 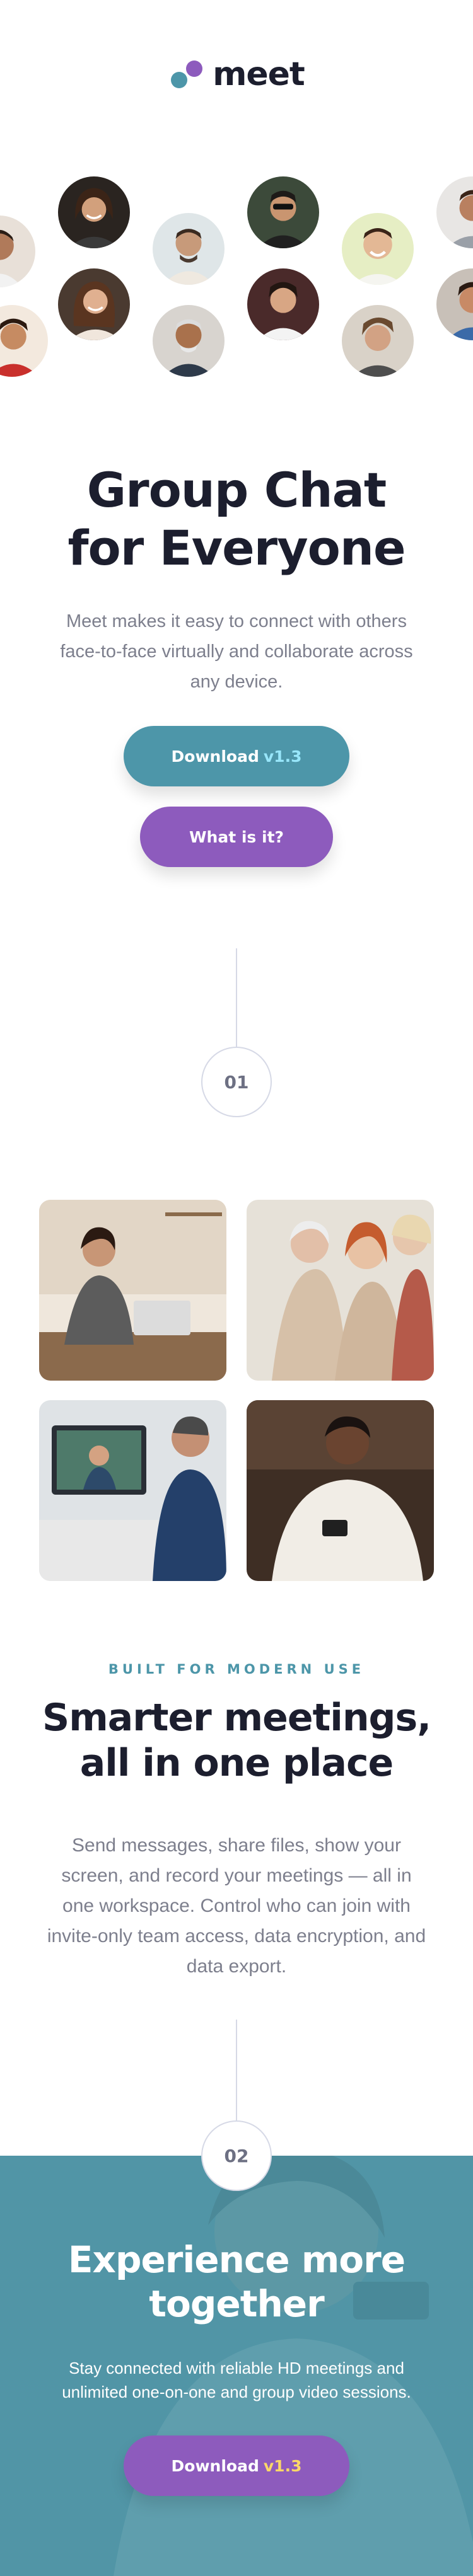 I want to click on features-title: Smarter meetings, all in one place, so click(x=237, y=1740).